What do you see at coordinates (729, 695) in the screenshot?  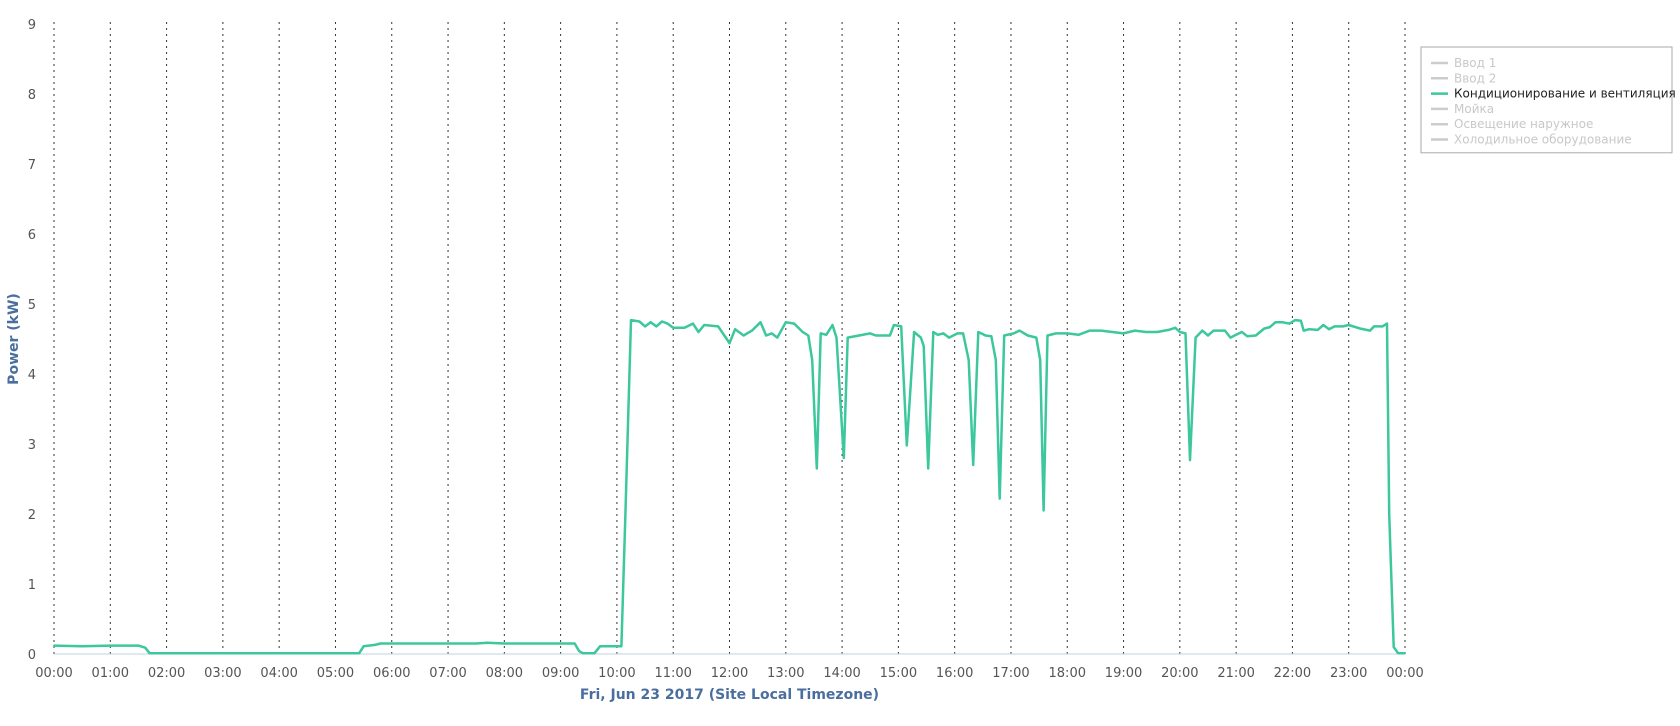 I see `x-axis-title: Fri, Jun 23 2017 (Site Local Timezone)` at bounding box center [729, 695].